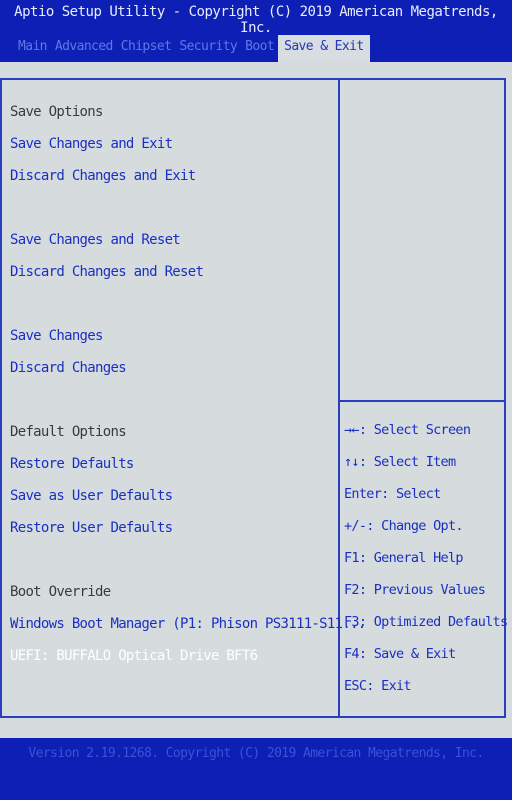 This screenshot has height=800, width=512. What do you see at coordinates (404, 526) in the screenshot?
I see `help-change-opt: +/-: Change Opt.` at bounding box center [404, 526].